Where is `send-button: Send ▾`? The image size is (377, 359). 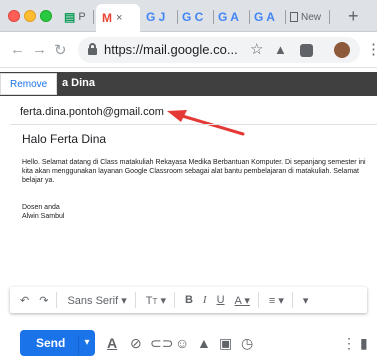 send-button: Send ▾ is located at coordinates (57, 343).